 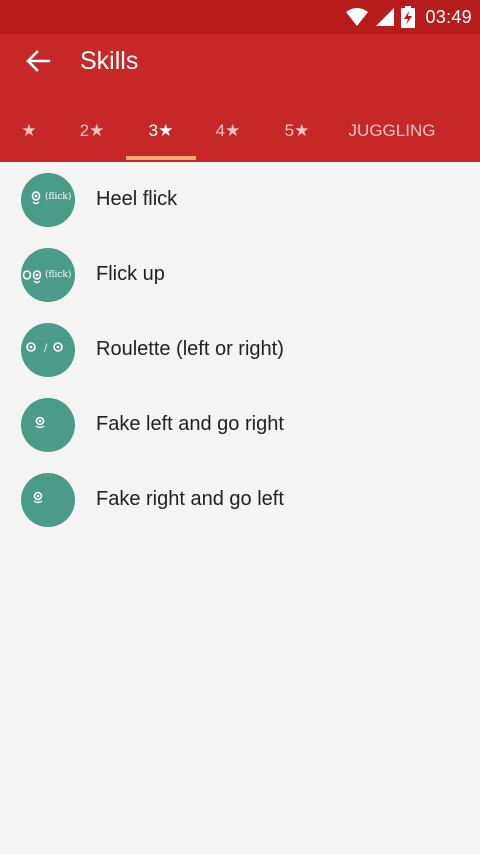 I want to click on tab-4-star: 4★, so click(x=228, y=133).